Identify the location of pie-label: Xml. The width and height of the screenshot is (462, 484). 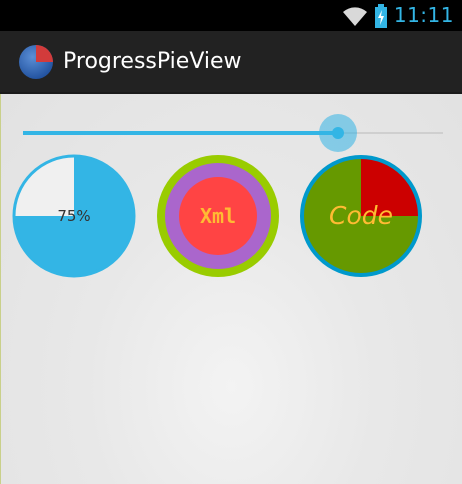
(218, 216).